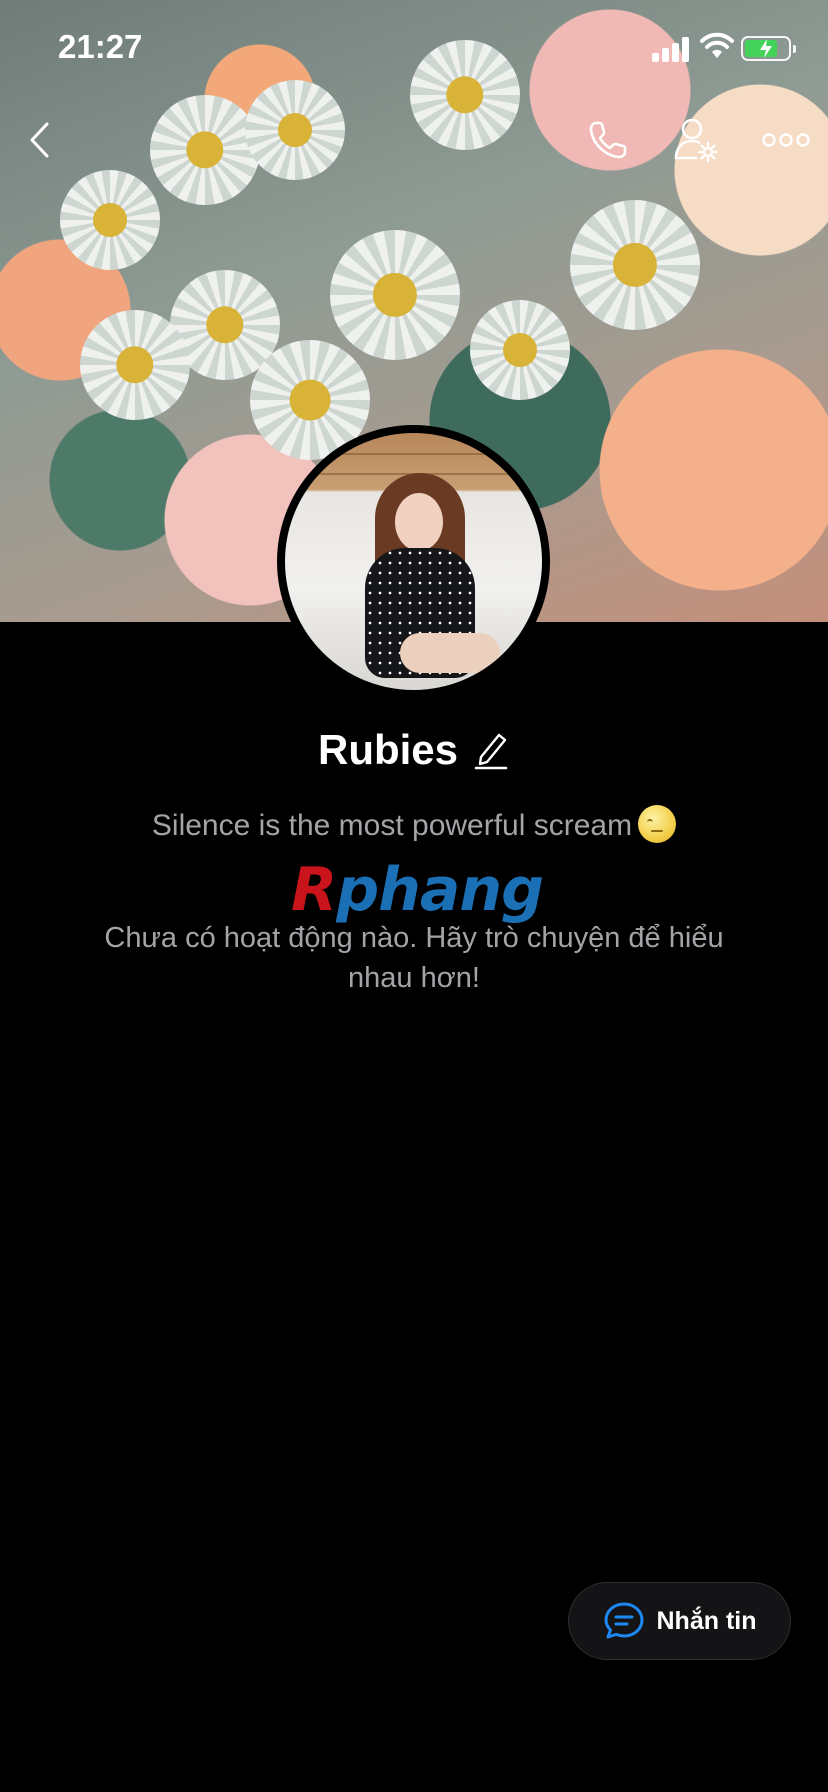 The height and width of the screenshot is (1792, 828). I want to click on watermark-rest: phang, so click(440, 890).